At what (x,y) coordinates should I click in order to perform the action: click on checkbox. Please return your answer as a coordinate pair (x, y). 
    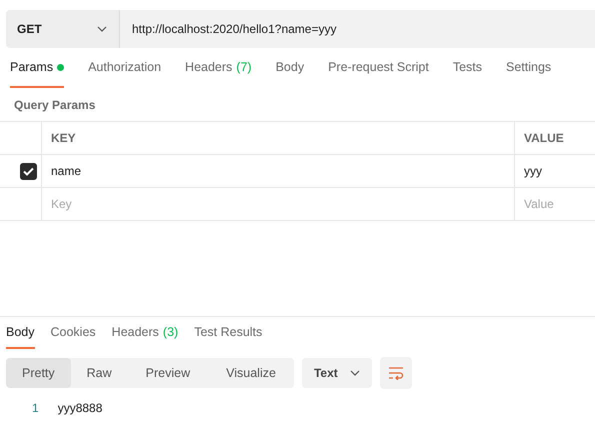
    Looking at the image, I should click on (28, 171).